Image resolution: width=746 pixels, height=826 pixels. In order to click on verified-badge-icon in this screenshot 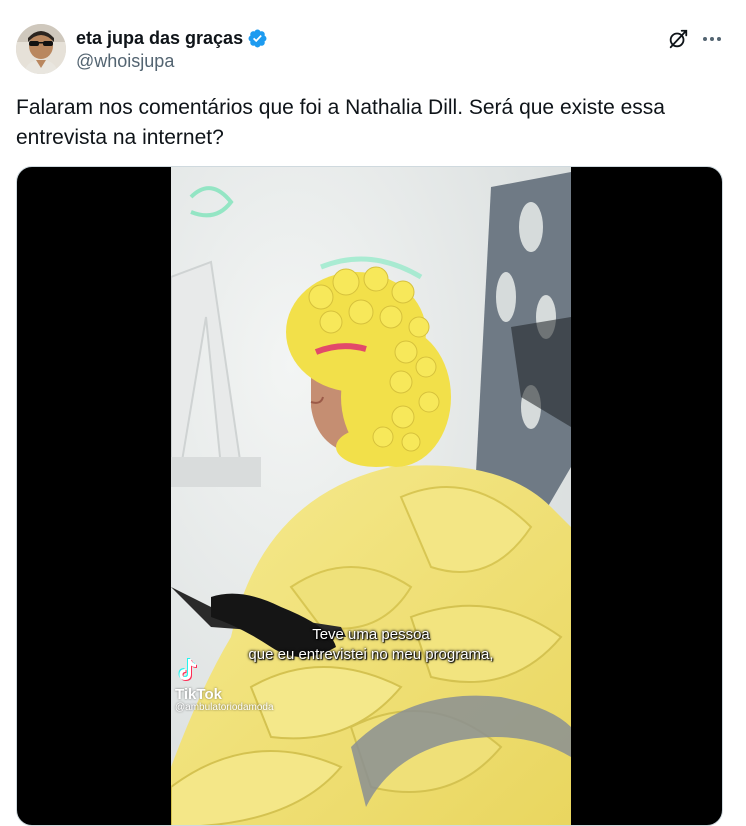, I will do `click(257, 38)`.